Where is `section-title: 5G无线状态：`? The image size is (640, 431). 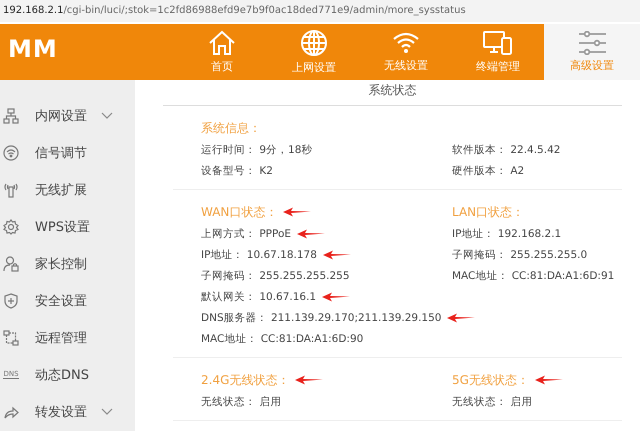
section-title: 5G无线状态： is located at coordinates (490, 380).